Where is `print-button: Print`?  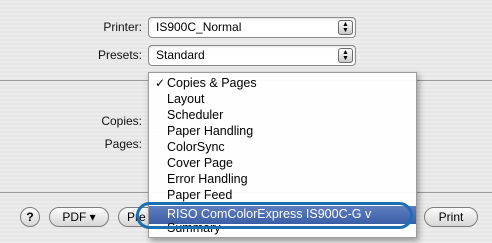 print-button: Print is located at coordinates (451, 217).